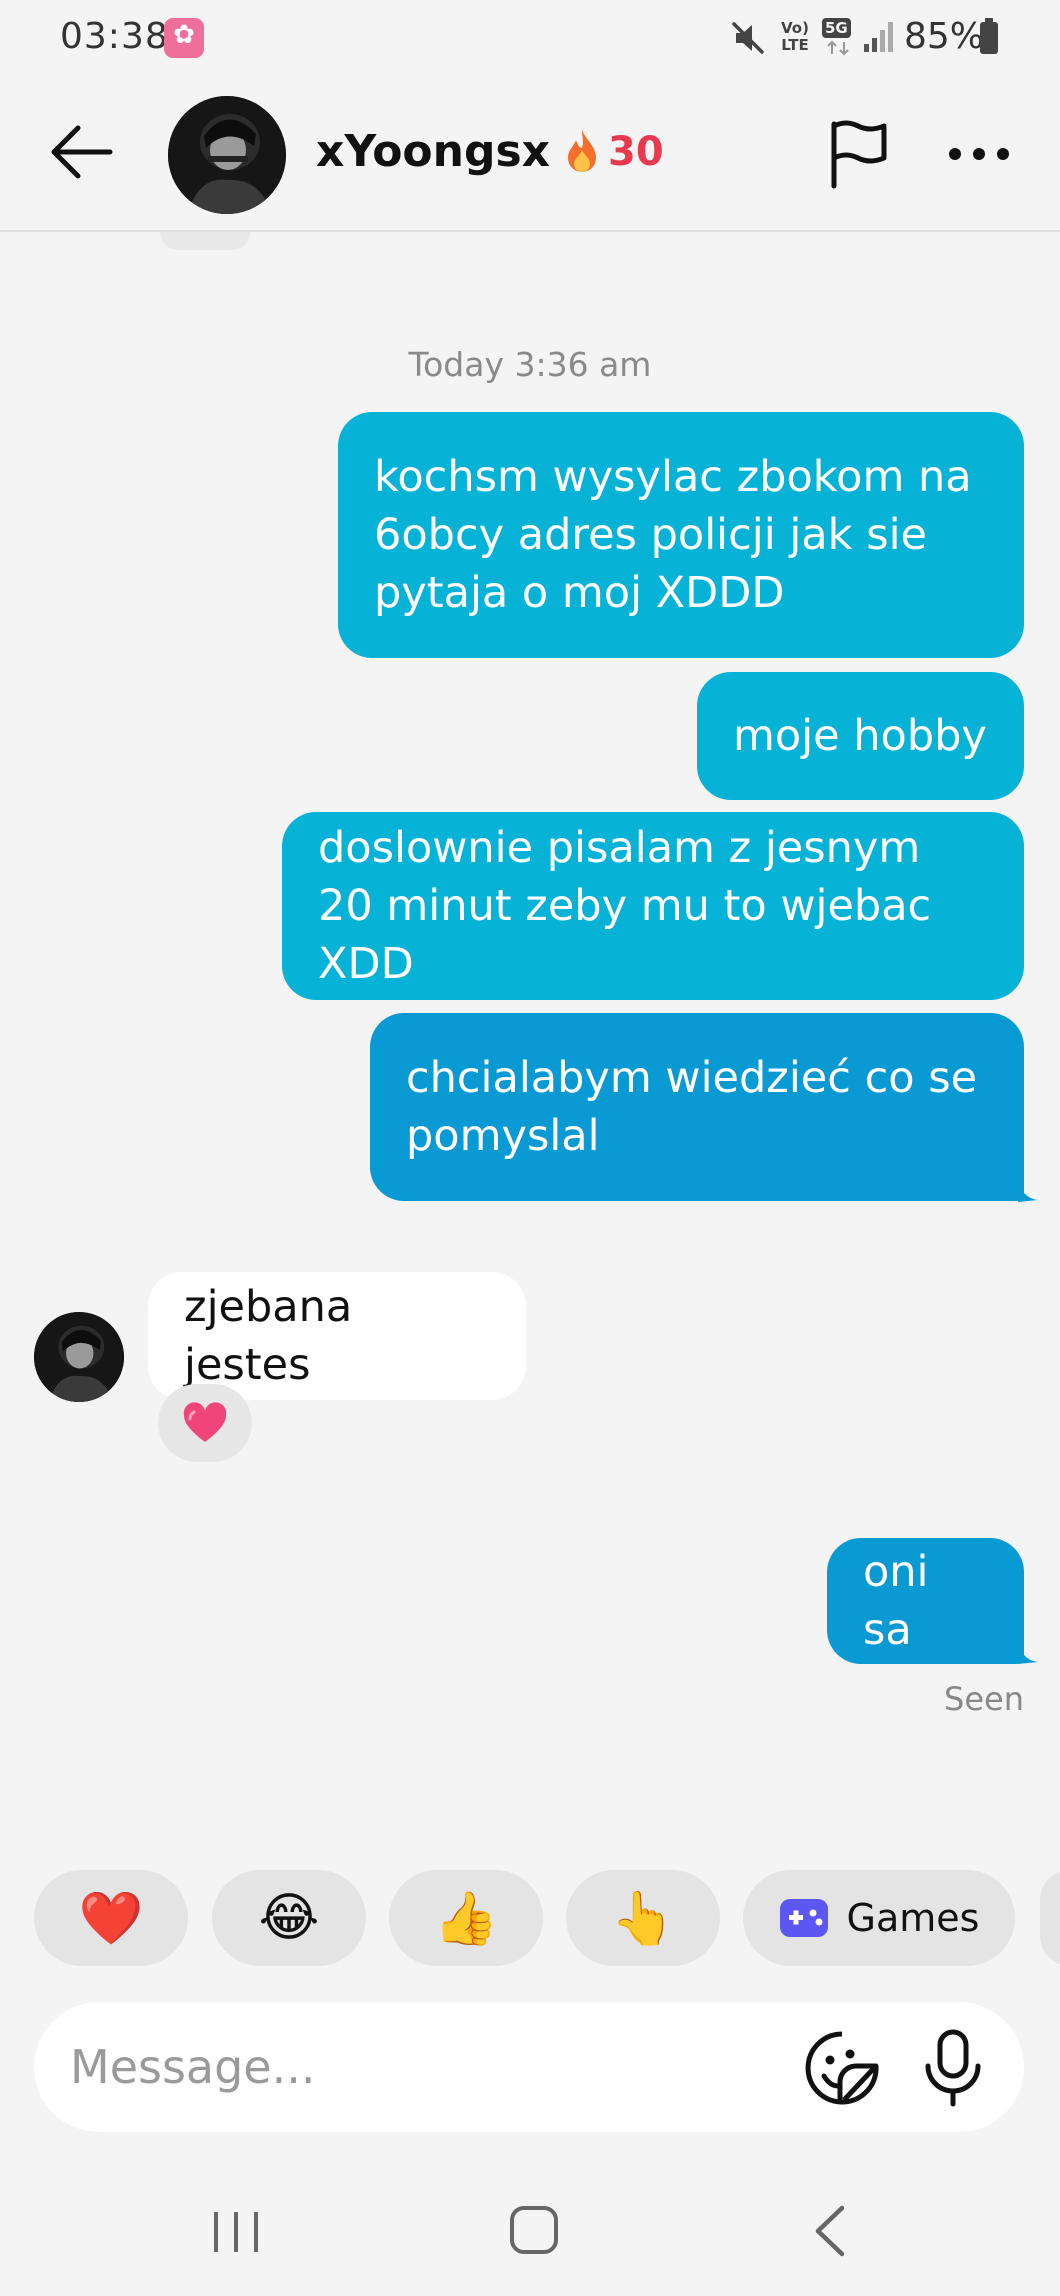 The image size is (1060, 2296). What do you see at coordinates (831, 2231) in the screenshot?
I see `nav-back-icon` at bounding box center [831, 2231].